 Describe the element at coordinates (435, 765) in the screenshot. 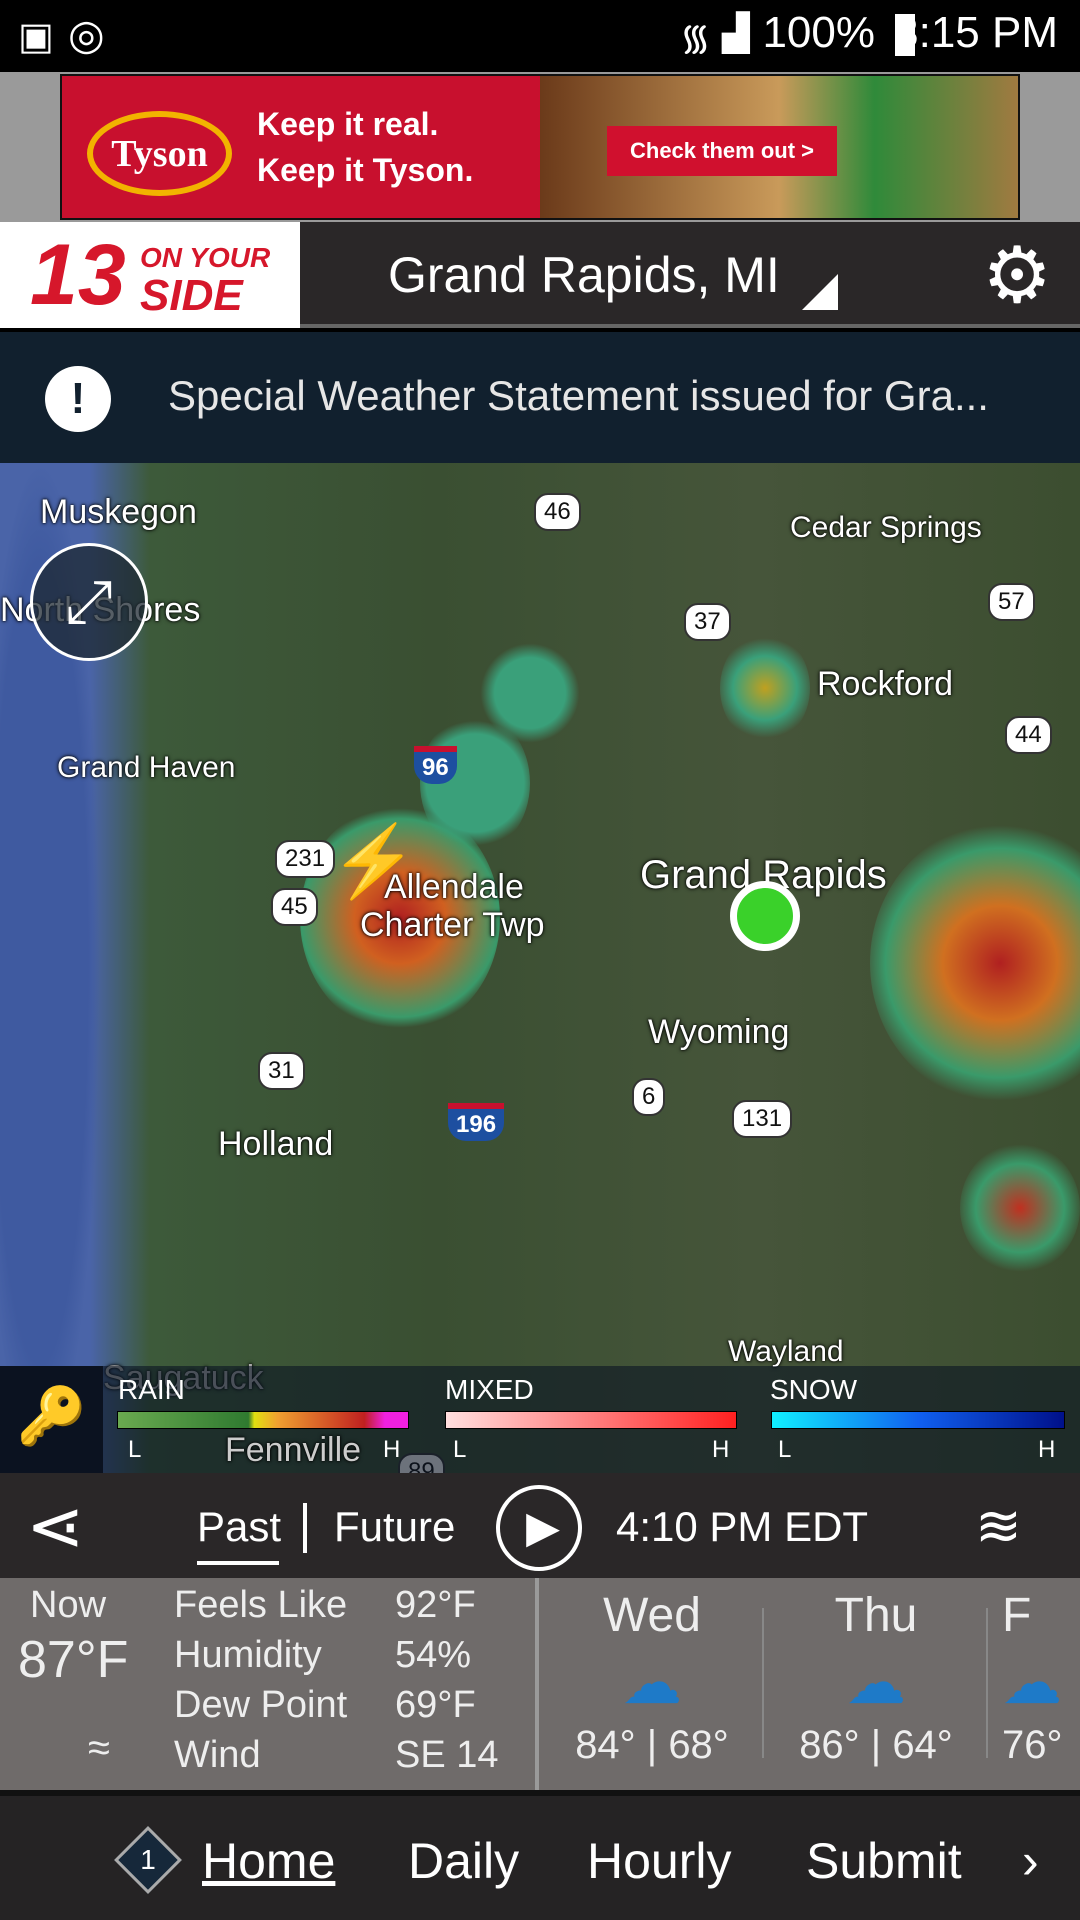

I see `interstate-shield: 96` at that location.